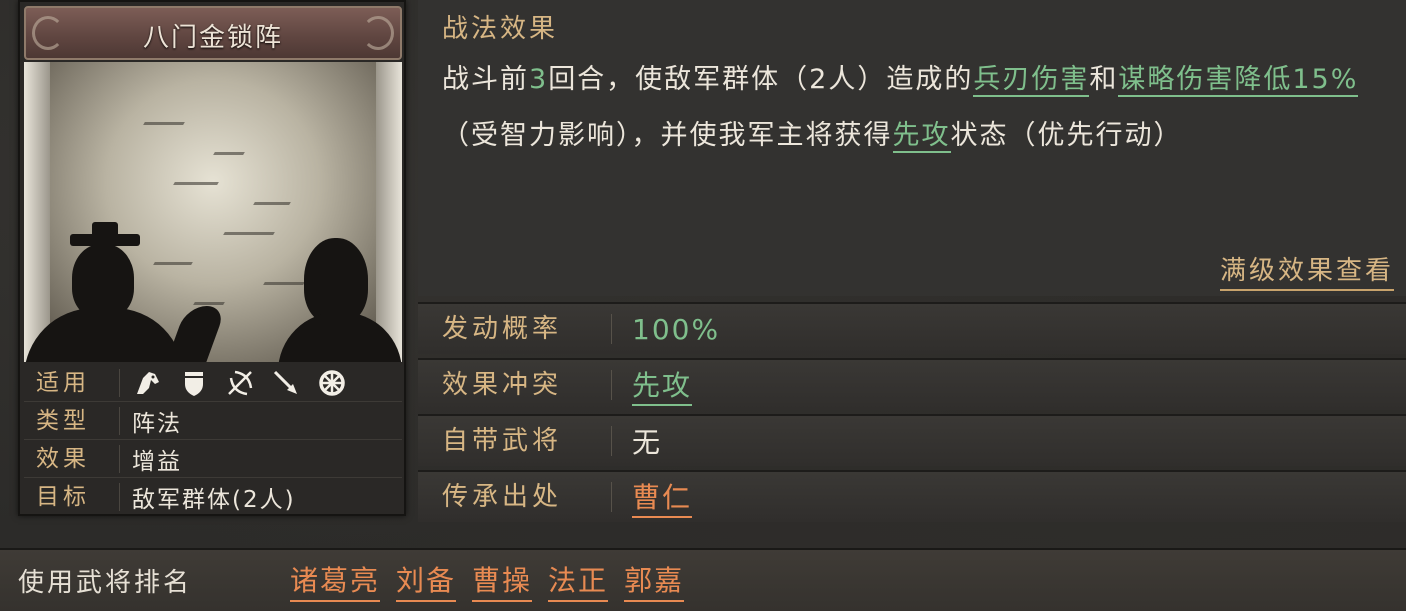 The height and width of the screenshot is (611, 1406). What do you see at coordinates (912, 328) in the screenshot?
I see `attribute-row-trigger-rate: 发动概率 100%` at bounding box center [912, 328].